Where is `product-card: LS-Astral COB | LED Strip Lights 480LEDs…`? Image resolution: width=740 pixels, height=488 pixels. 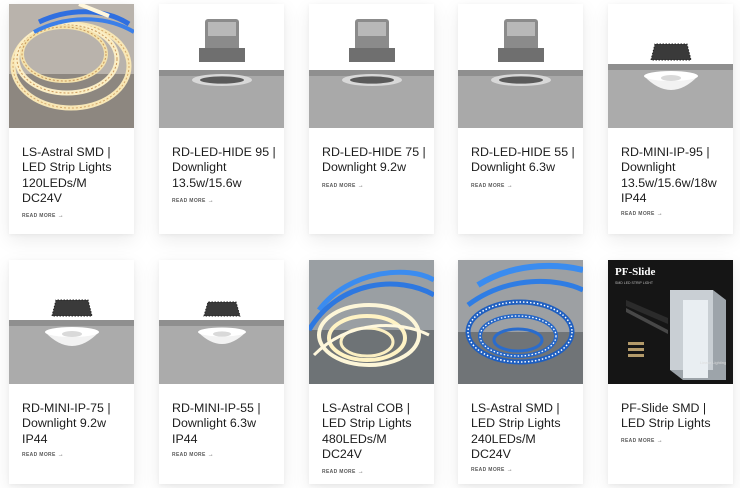 product-card: LS-Astral COB | LED Strip Lights 480LEDs… is located at coordinates (371, 372).